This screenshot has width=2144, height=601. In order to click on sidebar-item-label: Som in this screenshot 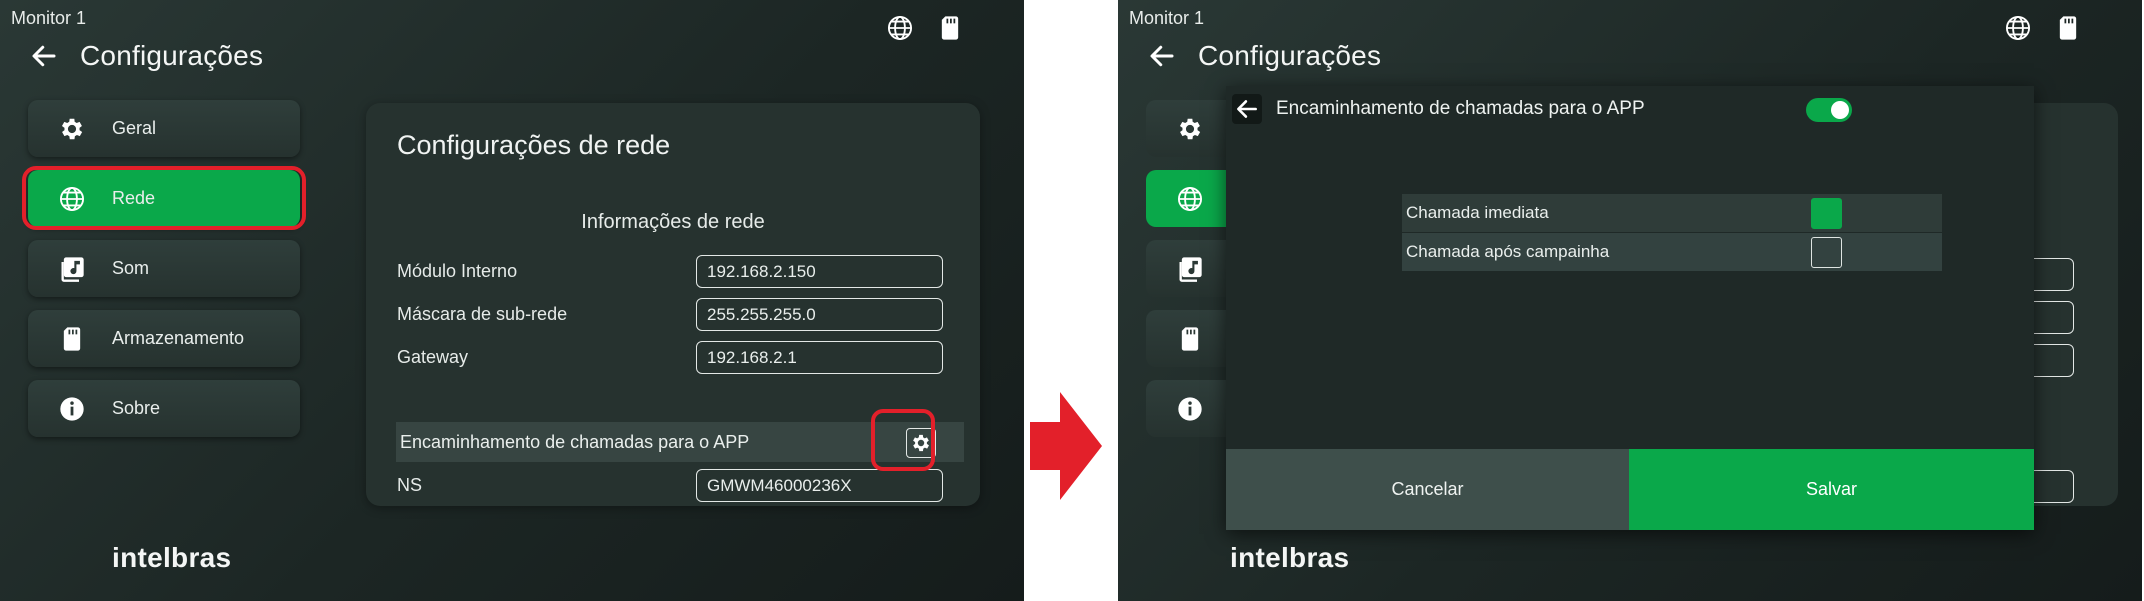, I will do `click(131, 268)`.